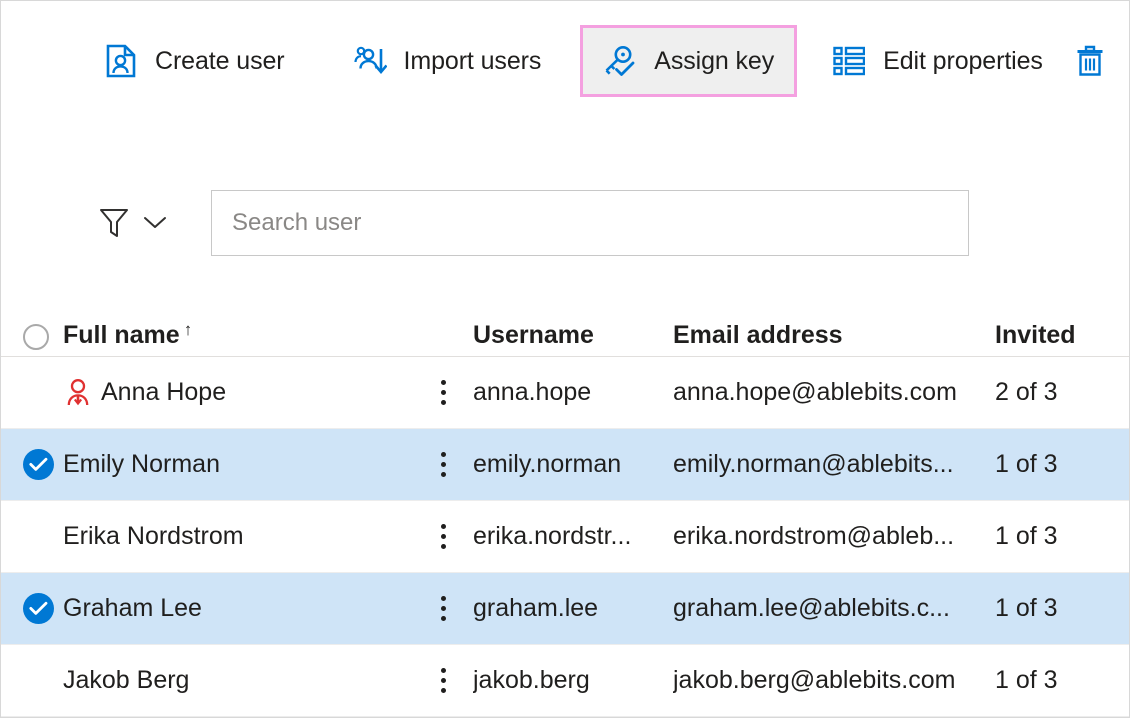  What do you see at coordinates (238, 393) in the screenshot?
I see `row-full-name-cell: Anna Hope` at bounding box center [238, 393].